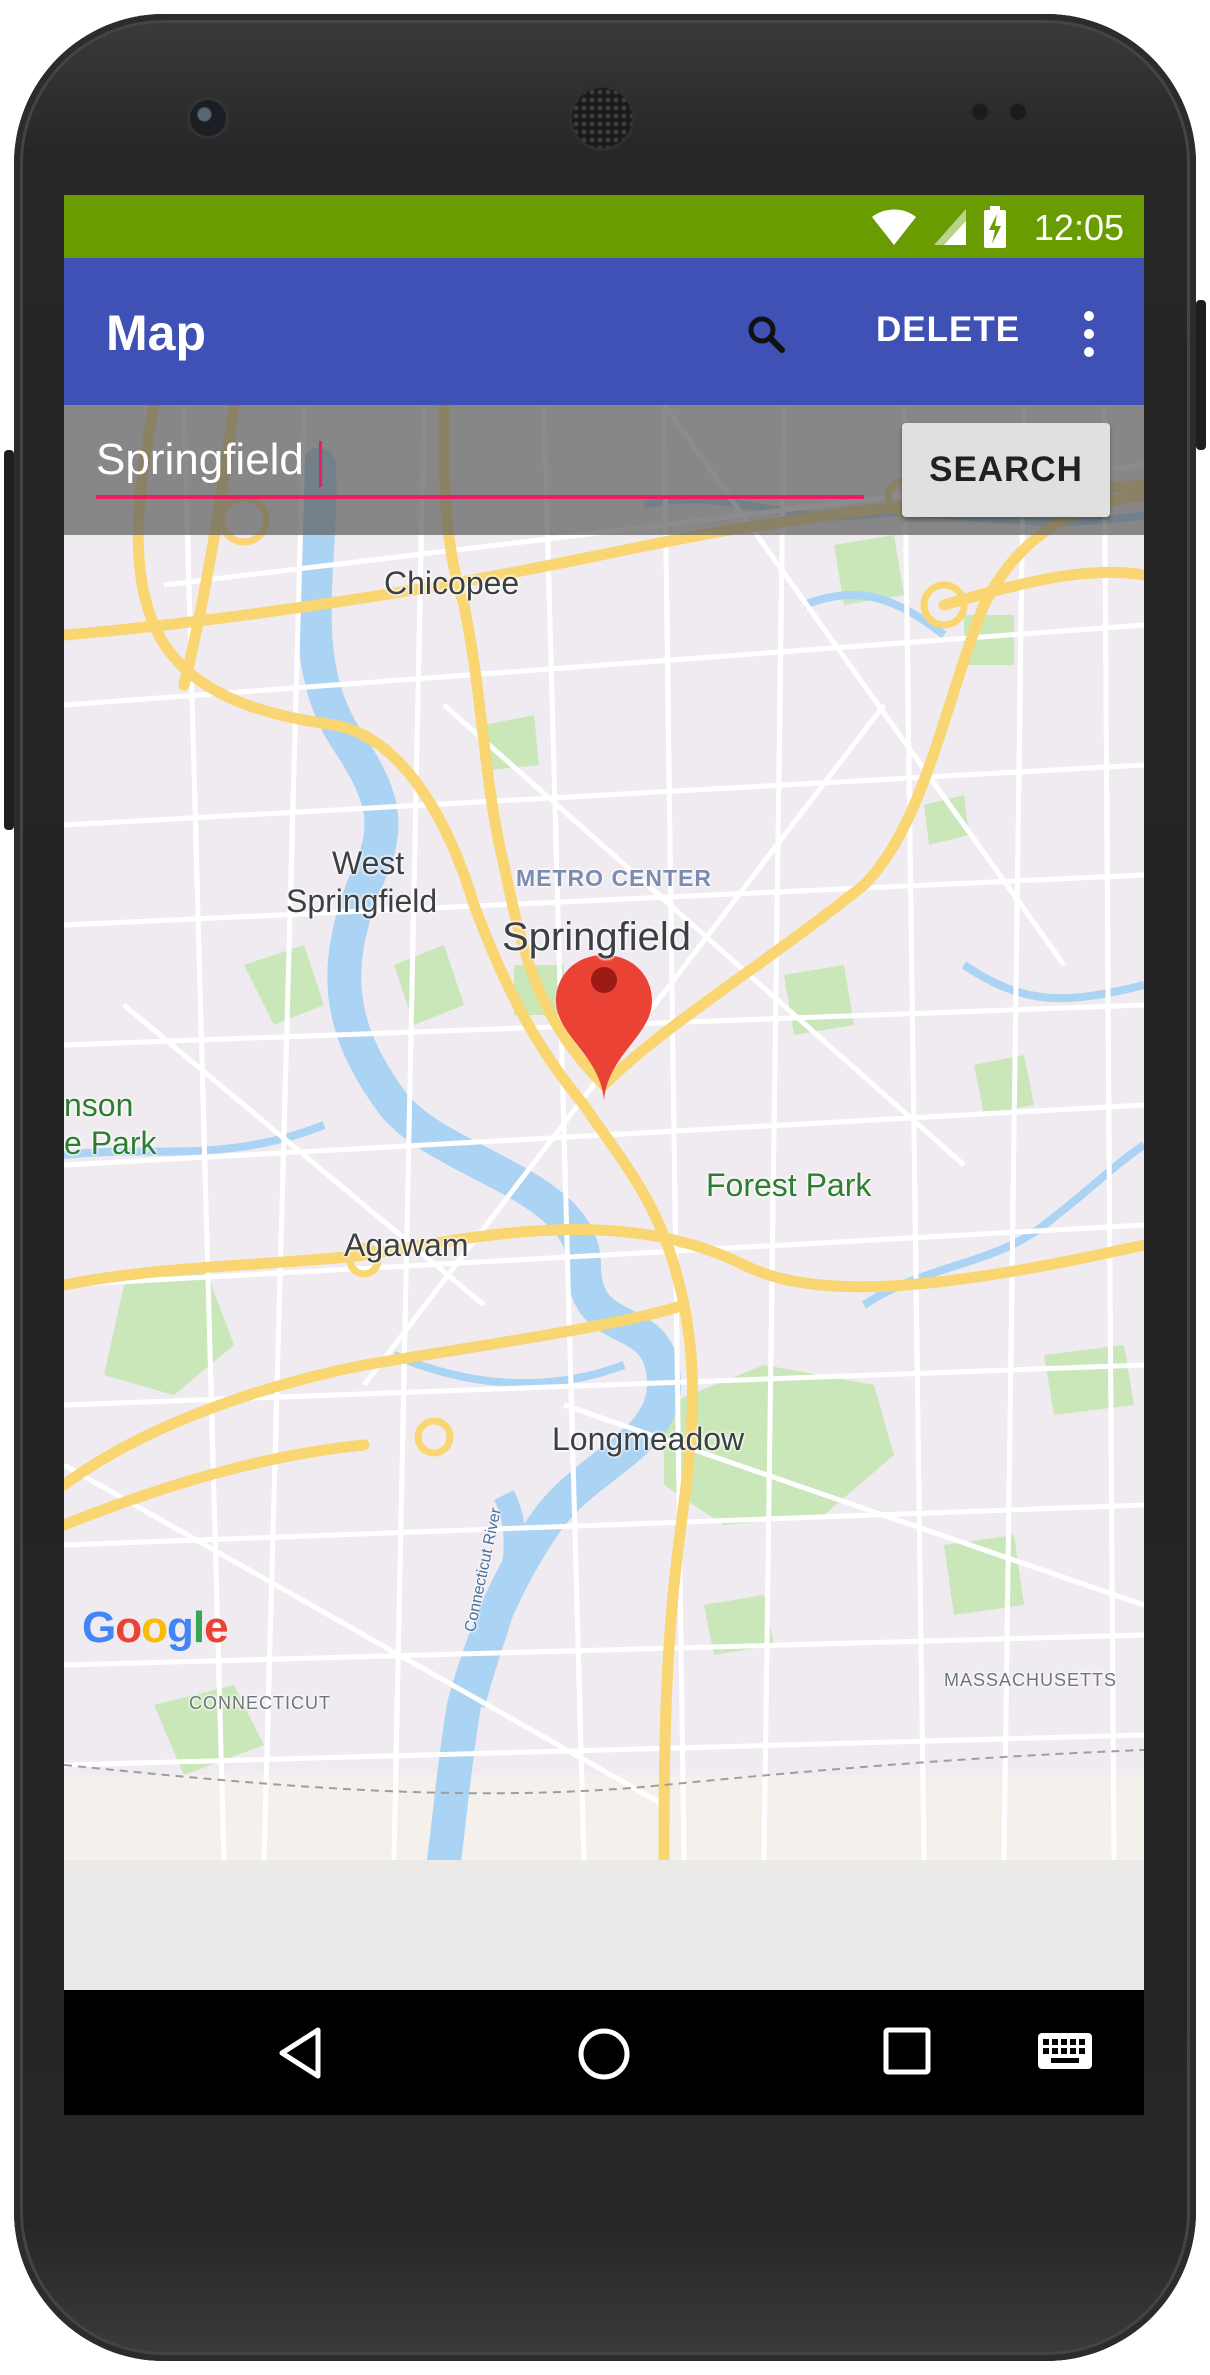 Image resolution: width=1210 pixels, height=2375 pixels. Describe the element at coordinates (208, 118) in the screenshot. I see `front-camera` at that location.